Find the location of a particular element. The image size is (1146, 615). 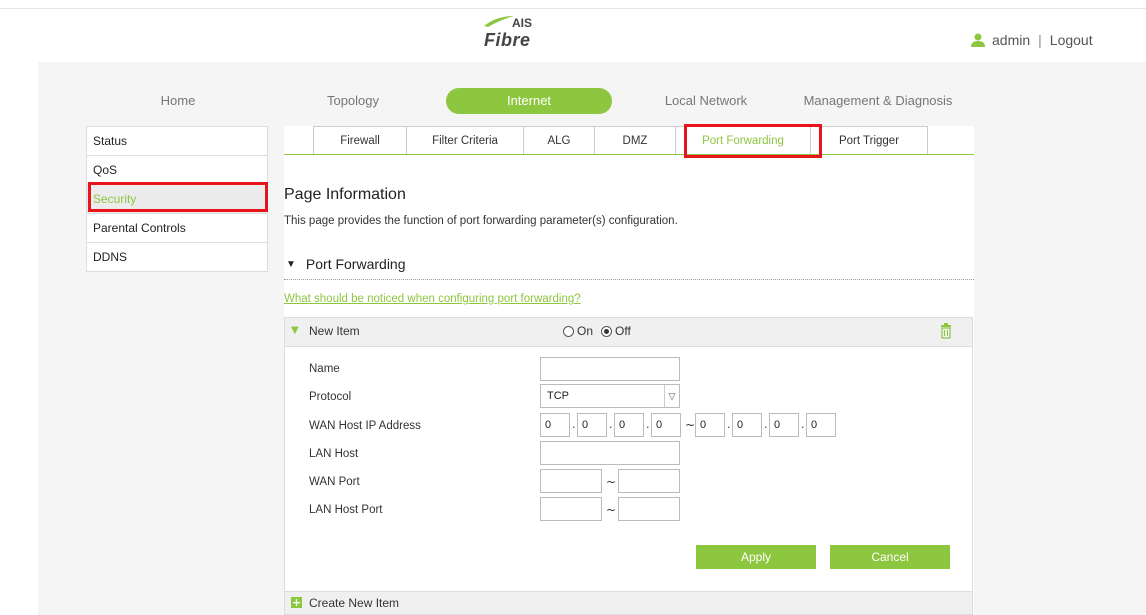

chevron-down-icon: ▽ is located at coordinates (671, 396).